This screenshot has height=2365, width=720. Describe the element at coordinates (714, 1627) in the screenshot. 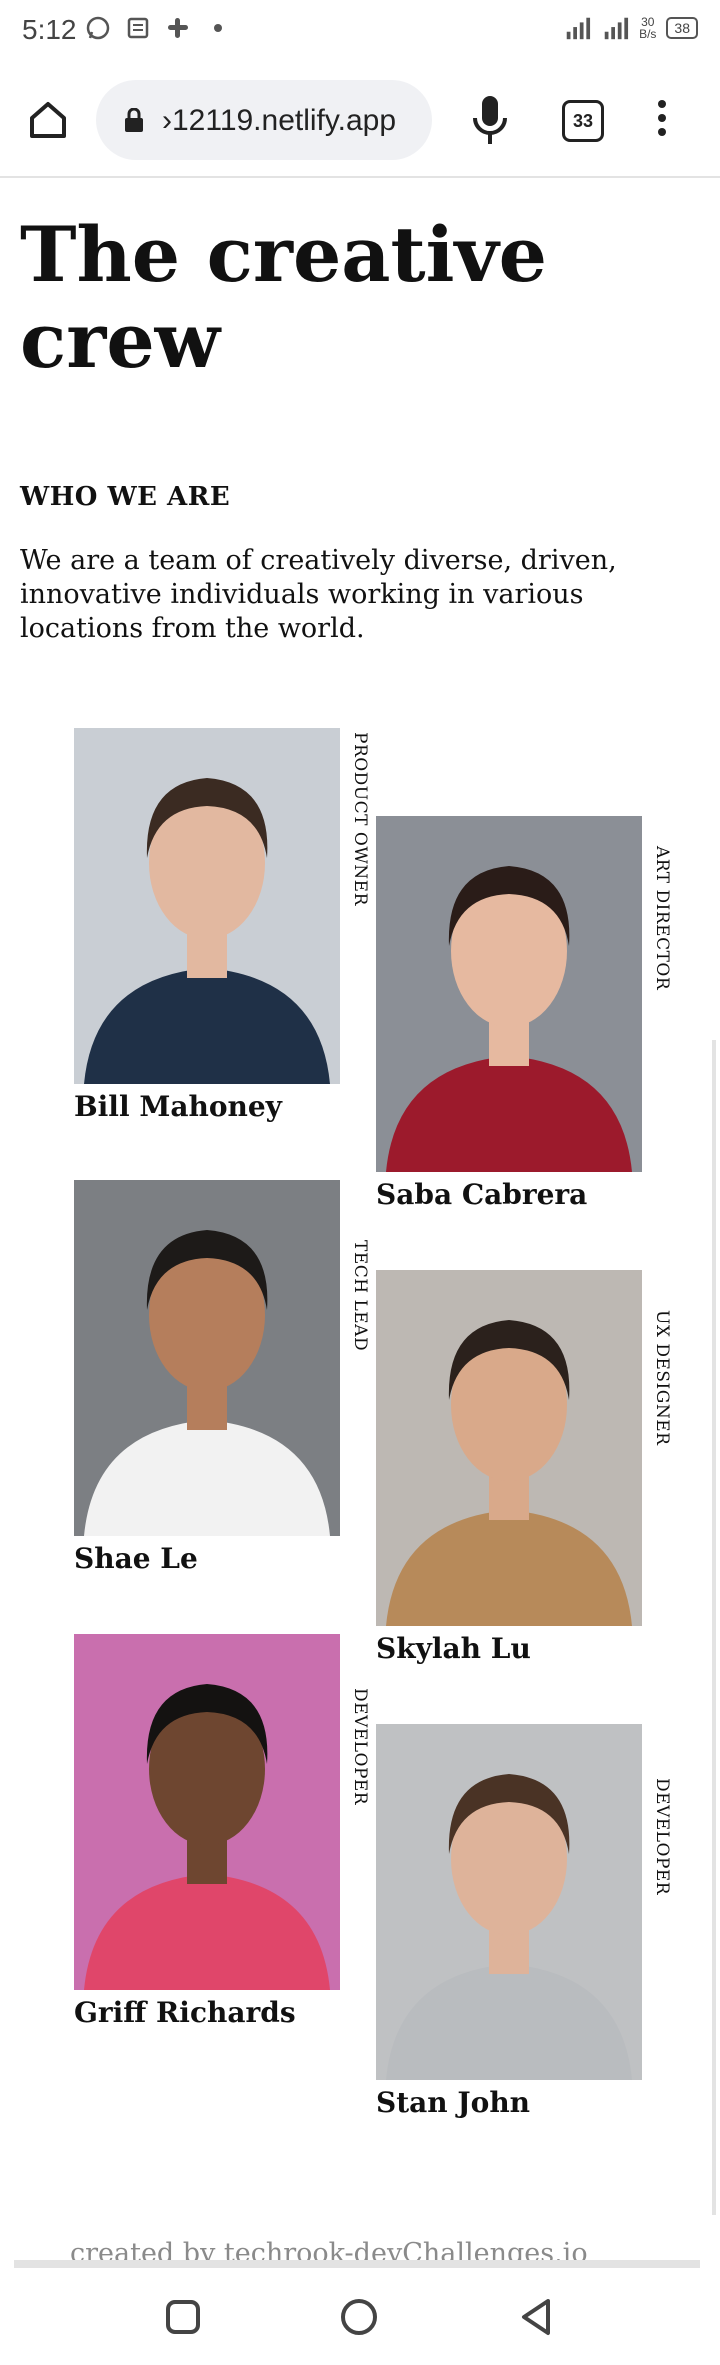

I see `vertical-scrollbar` at that location.